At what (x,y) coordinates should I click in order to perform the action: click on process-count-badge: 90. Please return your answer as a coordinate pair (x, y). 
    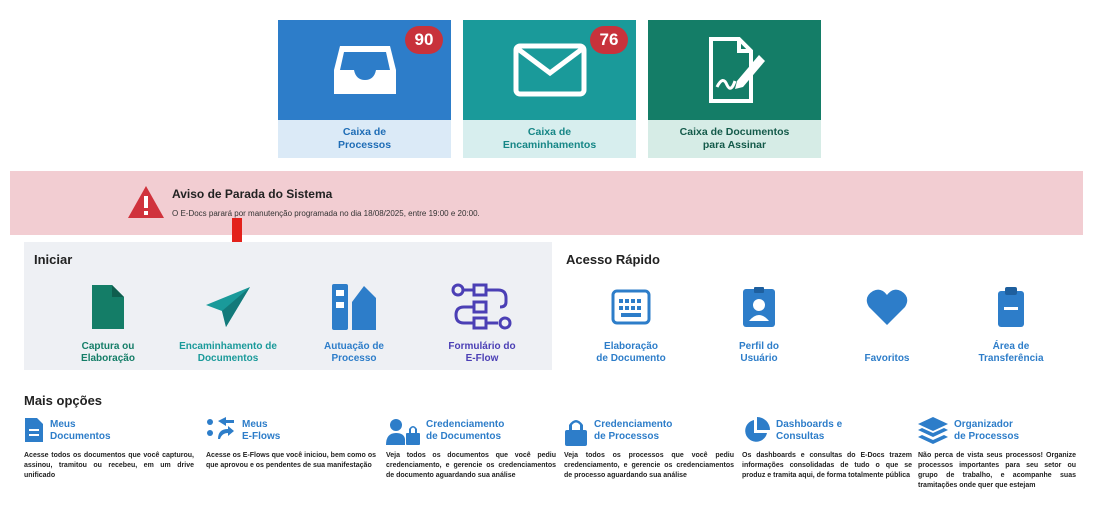
    Looking at the image, I should click on (424, 40).